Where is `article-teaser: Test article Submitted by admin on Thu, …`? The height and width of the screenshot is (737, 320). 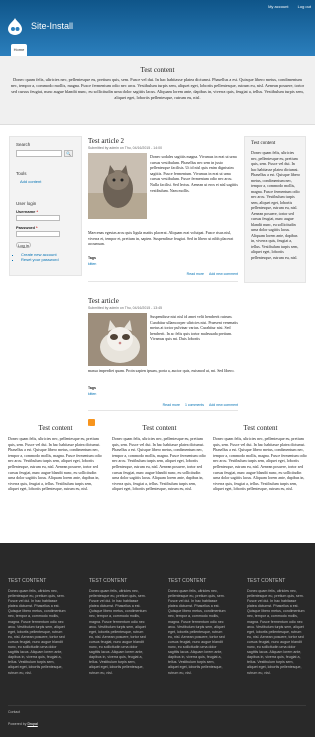 article-teaser: Test article Submitted by admin on Thu, … is located at coordinates (163, 303).